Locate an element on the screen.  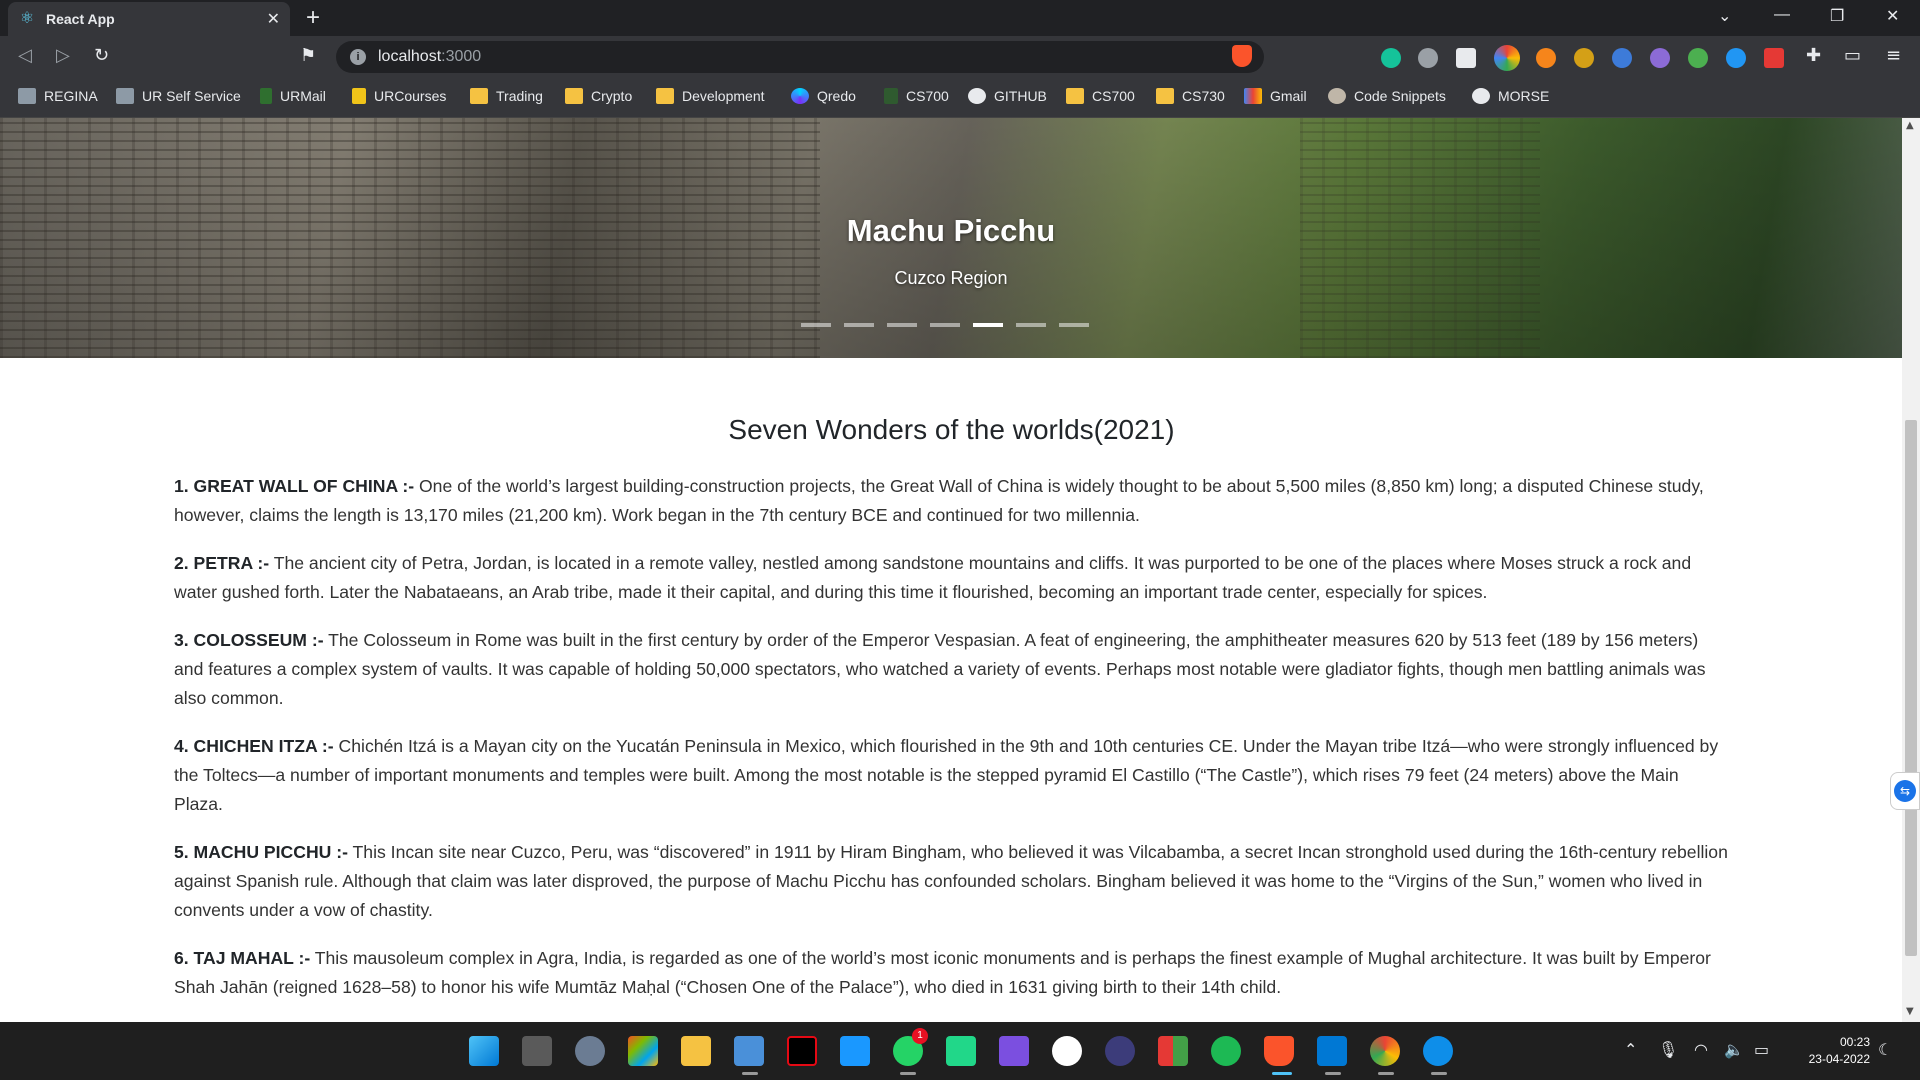
photos-icon is located at coordinates (749, 1051).